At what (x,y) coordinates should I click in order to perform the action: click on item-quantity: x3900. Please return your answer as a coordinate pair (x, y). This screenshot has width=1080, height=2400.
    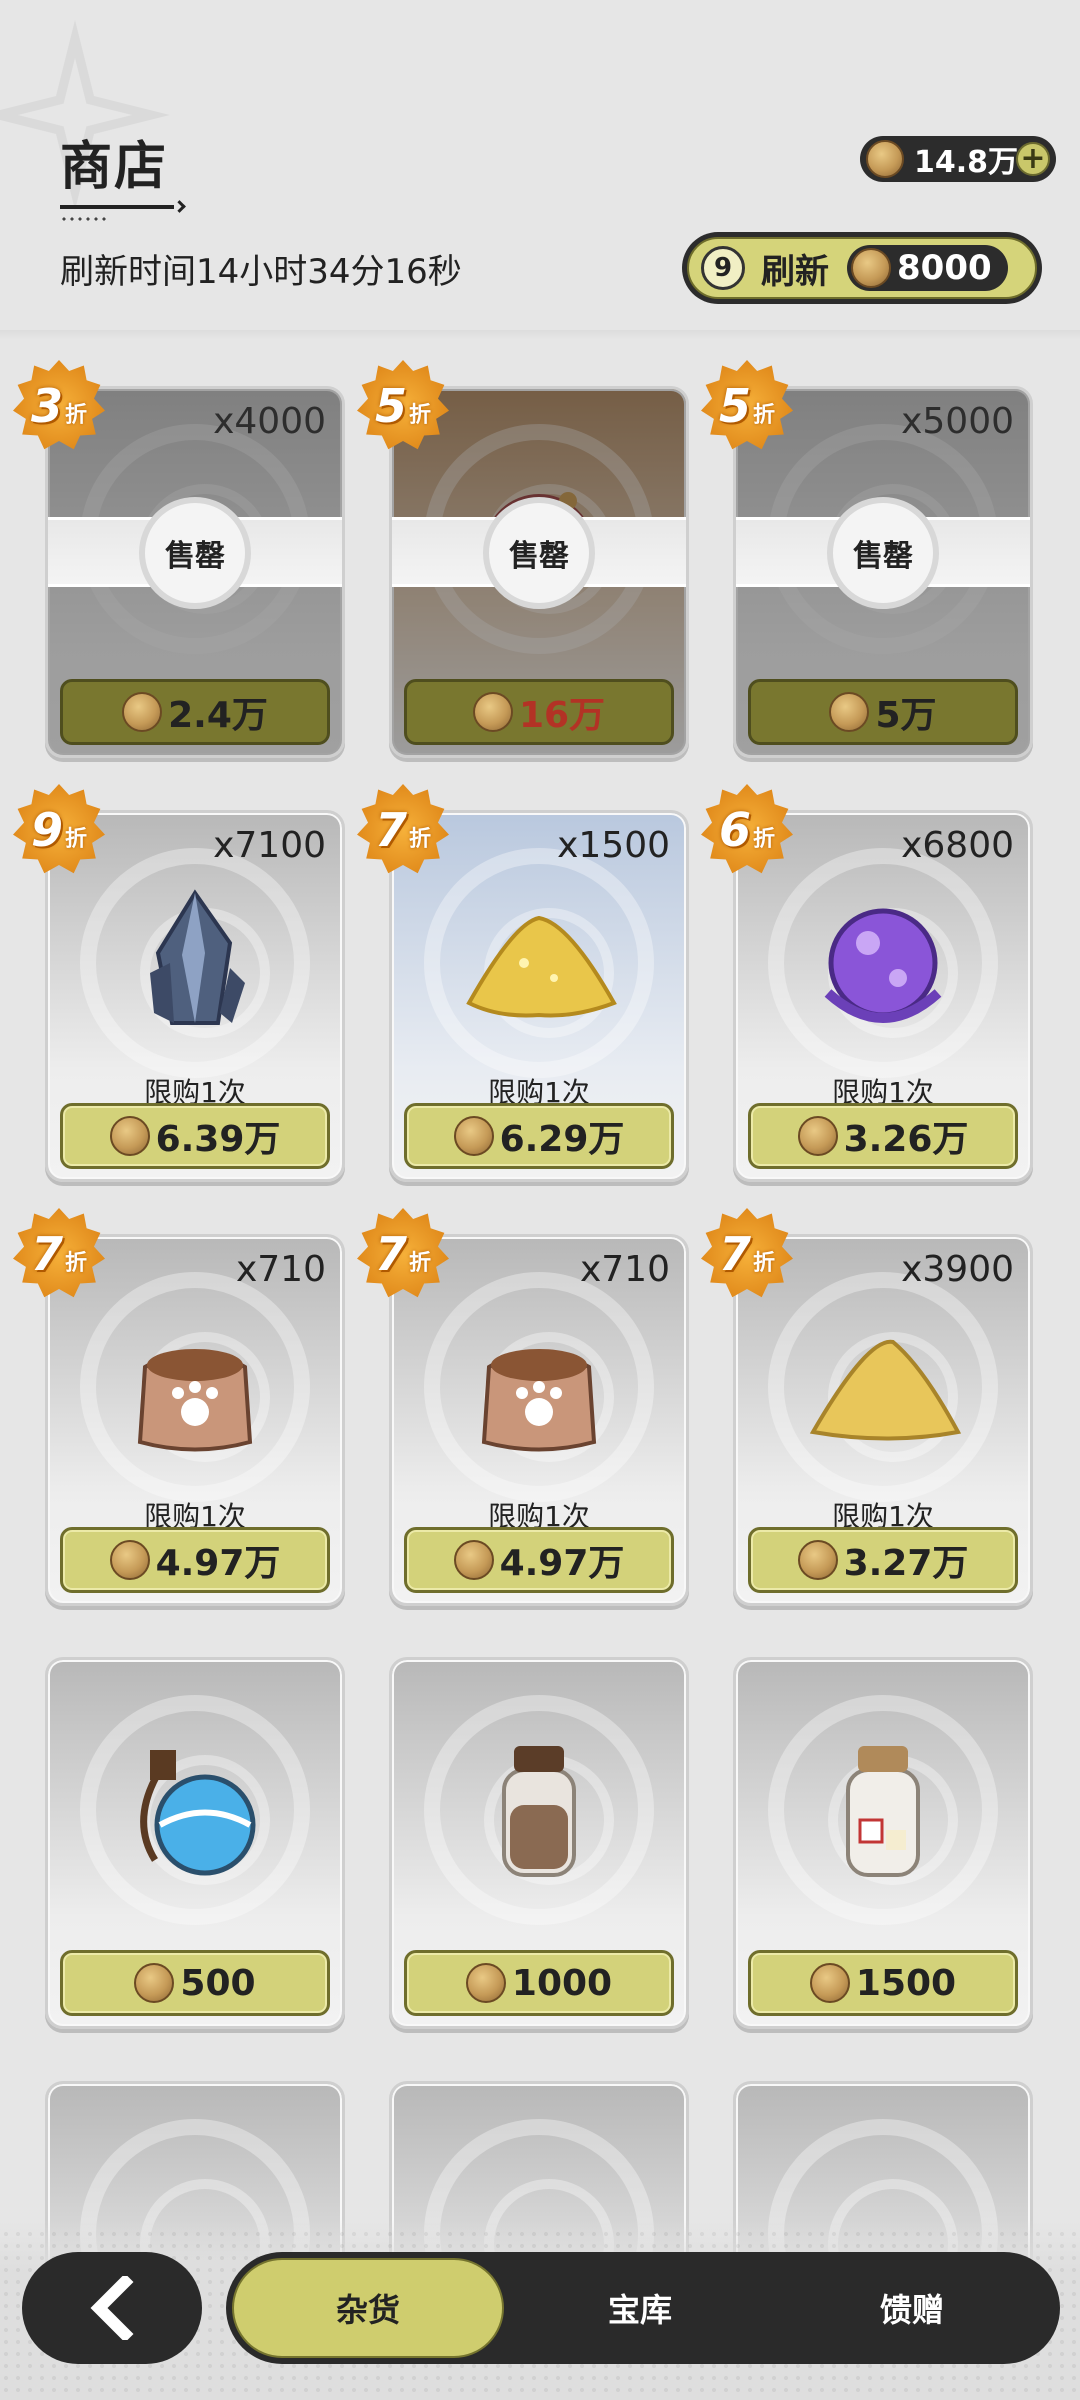
    Looking at the image, I should click on (957, 1269).